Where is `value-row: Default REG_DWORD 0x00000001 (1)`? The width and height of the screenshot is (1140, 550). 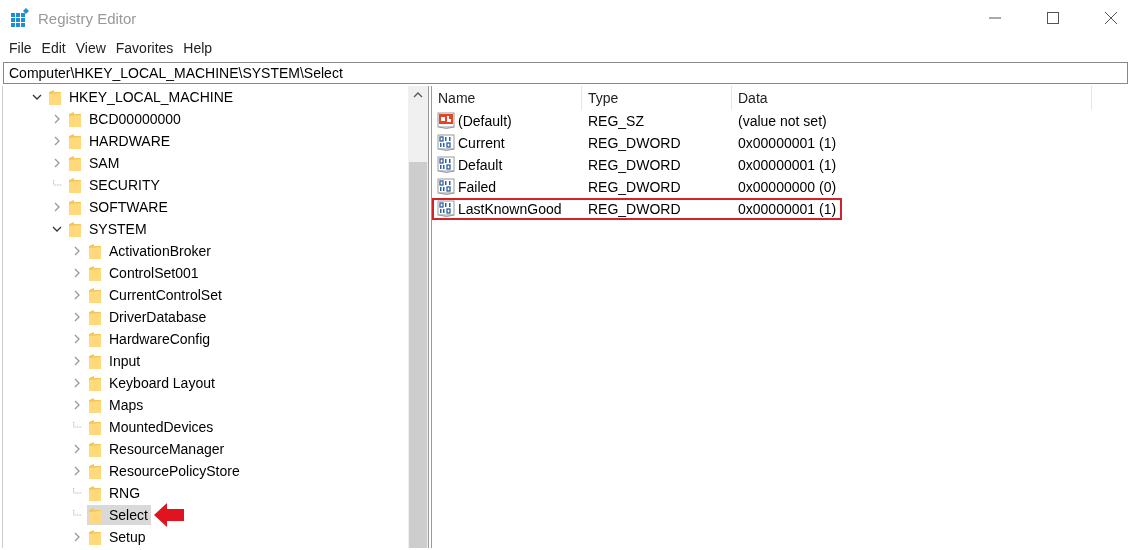 value-row: Default REG_DWORD 0x00000001 (1) is located at coordinates (637, 165).